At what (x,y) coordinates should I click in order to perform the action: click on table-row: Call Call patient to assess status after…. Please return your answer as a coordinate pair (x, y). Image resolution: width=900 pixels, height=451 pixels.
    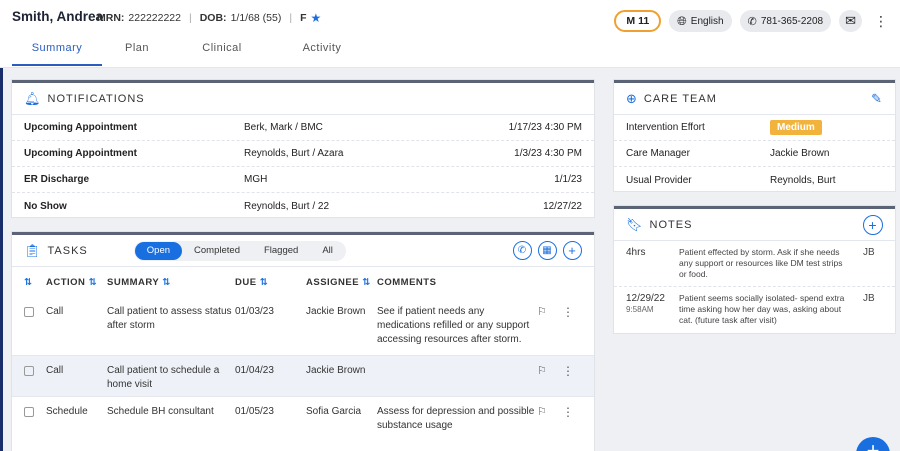
    Looking at the image, I should click on (303, 326).